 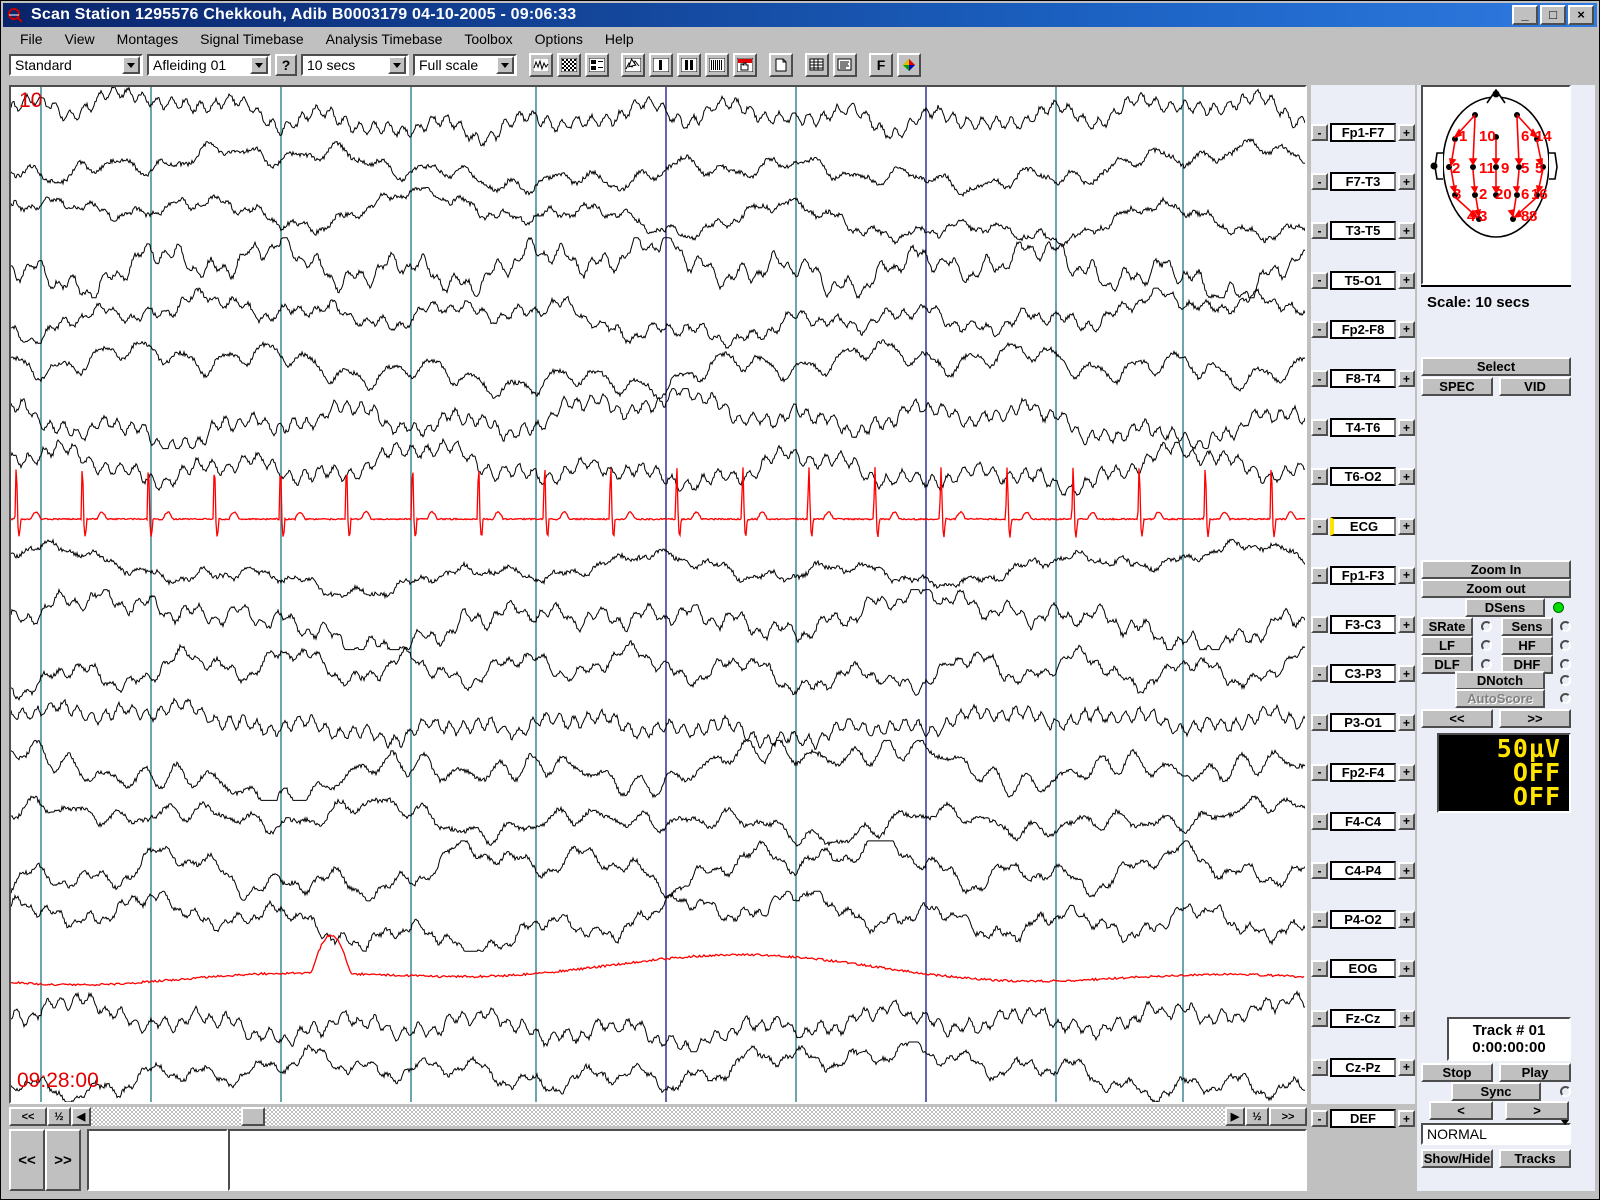 What do you see at coordinates (1461, 1110) in the screenshot?
I see `step-back-button: <` at bounding box center [1461, 1110].